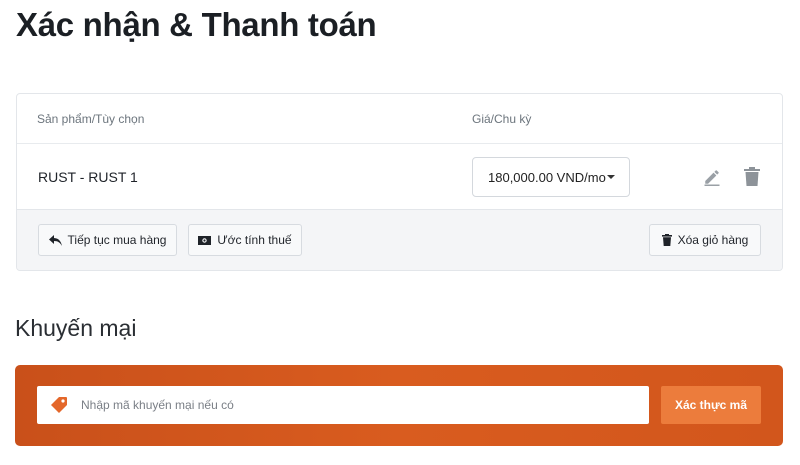 The image size is (800, 465). What do you see at coordinates (502, 119) in the screenshot?
I see `column-header-price: Giá/Chu kỳ` at bounding box center [502, 119].